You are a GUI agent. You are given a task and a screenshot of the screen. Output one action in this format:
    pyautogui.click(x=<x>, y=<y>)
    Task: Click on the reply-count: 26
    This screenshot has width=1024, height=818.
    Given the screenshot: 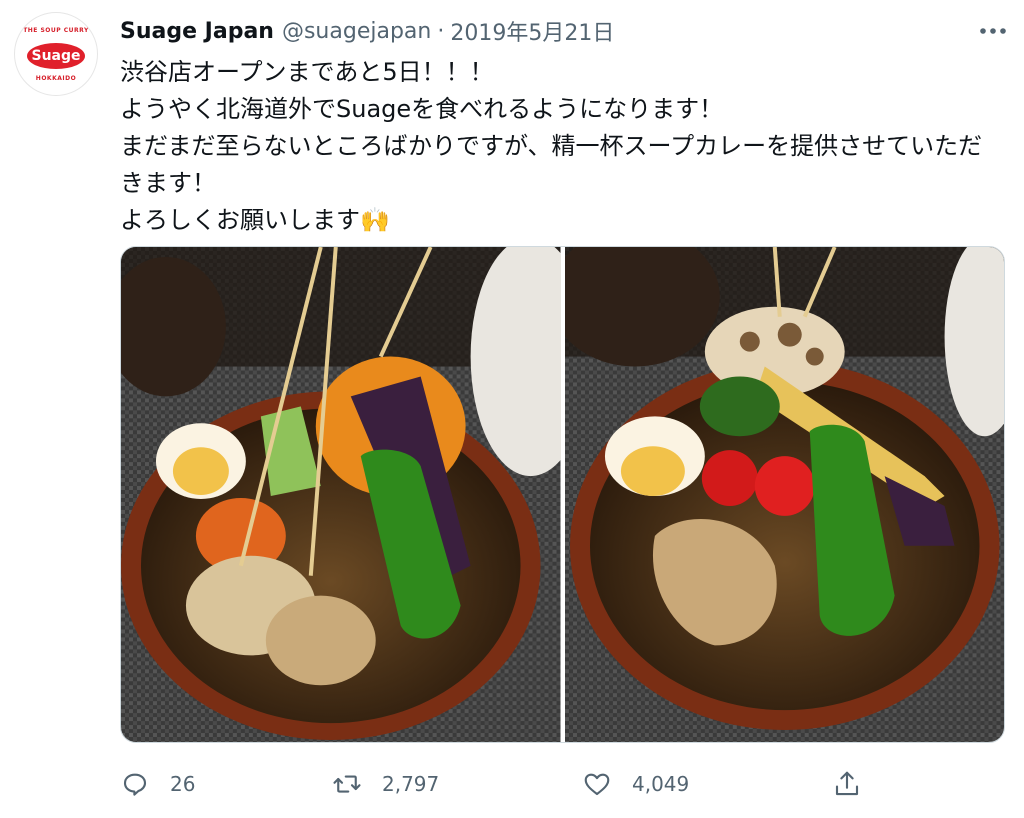 What is the action you would take?
    pyautogui.click(x=183, y=784)
    